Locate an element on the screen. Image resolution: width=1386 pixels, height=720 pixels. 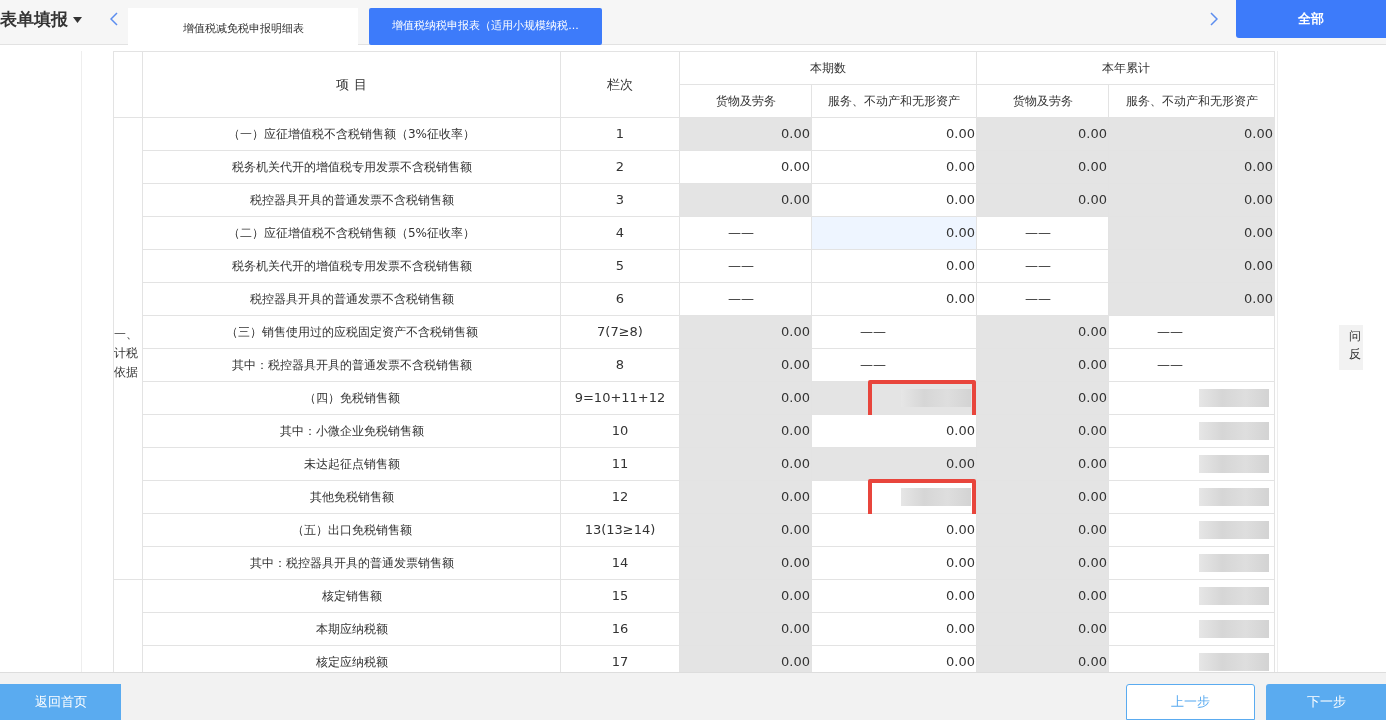
item-cell: 其中：小微企业免税销售额 is located at coordinates (351, 431).